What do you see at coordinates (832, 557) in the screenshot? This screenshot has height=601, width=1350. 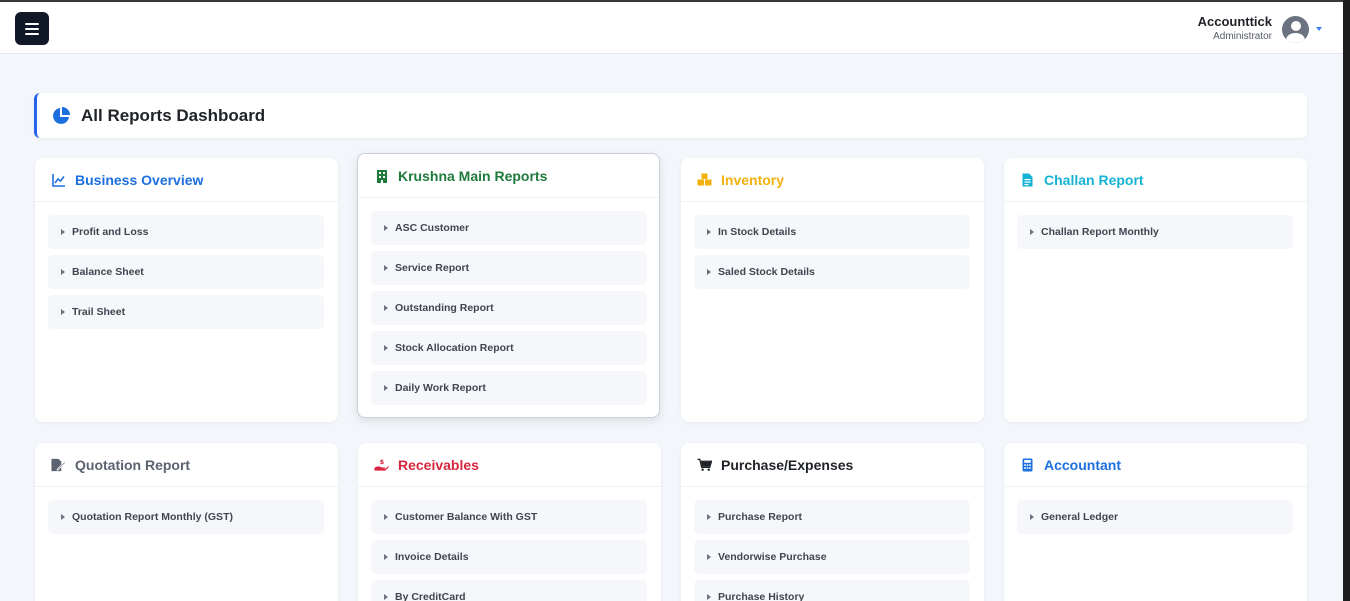 I see `report-link-vendorwise-purchase: Vendorwise Purchase` at bounding box center [832, 557].